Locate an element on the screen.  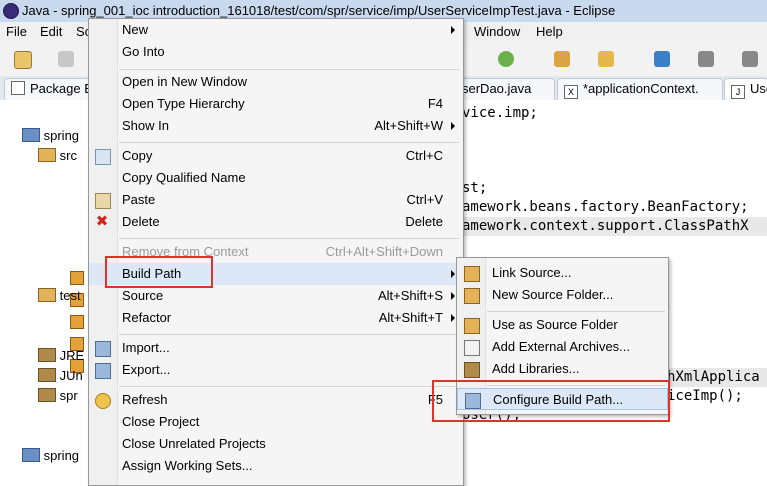
tree-item-test: test is located at coordinates (55, 296).